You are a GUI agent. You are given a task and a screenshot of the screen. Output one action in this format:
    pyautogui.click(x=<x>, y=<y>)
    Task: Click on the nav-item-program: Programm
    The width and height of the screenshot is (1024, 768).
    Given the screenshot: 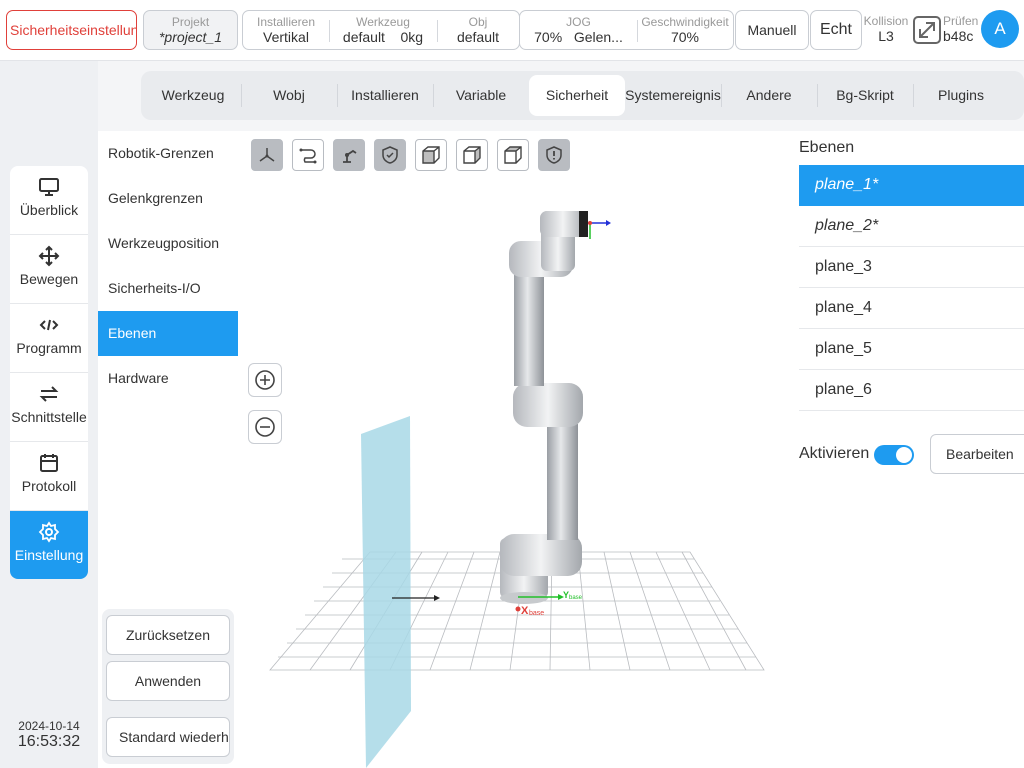 What is the action you would take?
    pyautogui.click(x=49, y=338)
    